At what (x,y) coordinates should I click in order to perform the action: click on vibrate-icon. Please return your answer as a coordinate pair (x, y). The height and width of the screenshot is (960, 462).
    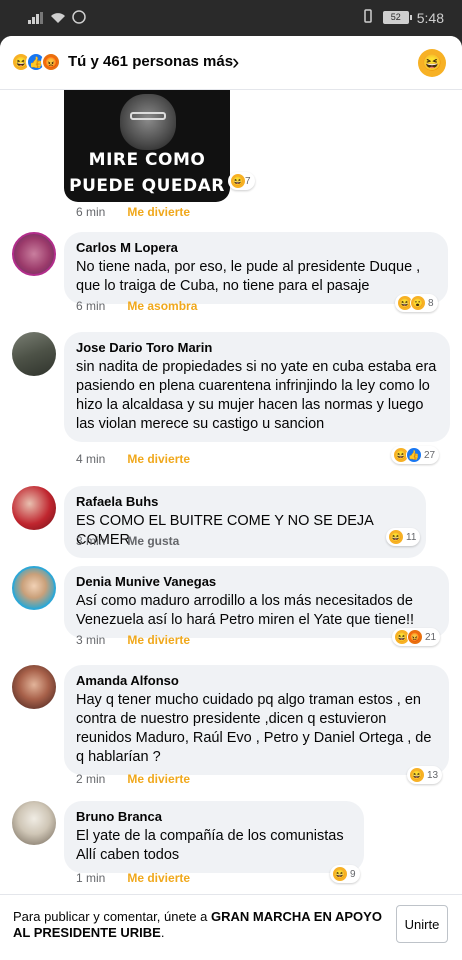
    Looking at the image, I should click on (368, 17).